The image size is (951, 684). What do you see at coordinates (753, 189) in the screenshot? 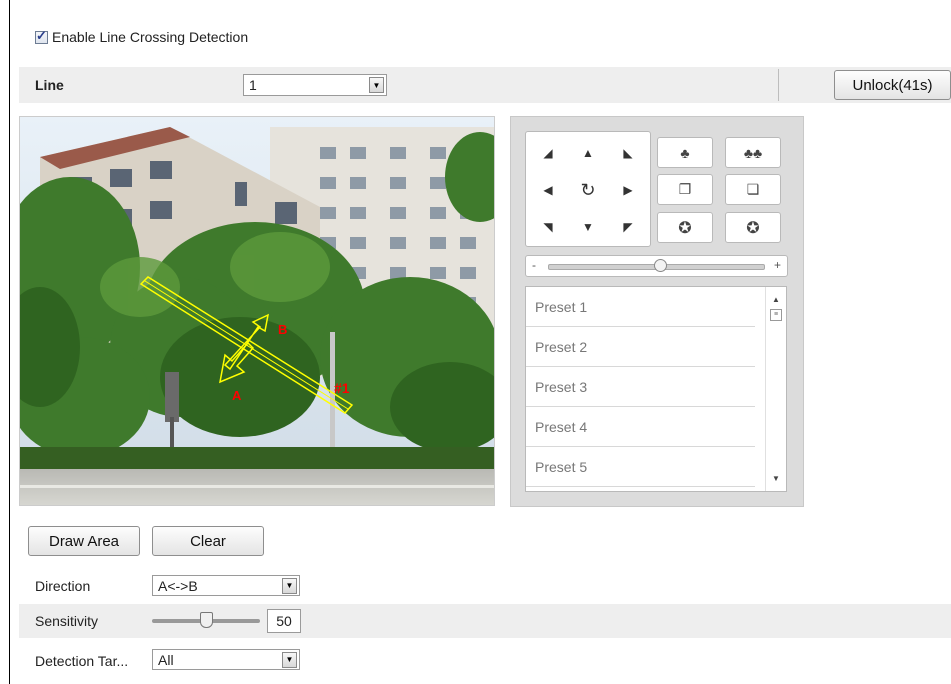
I see `focus-far-icon: ❏` at bounding box center [753, 189].